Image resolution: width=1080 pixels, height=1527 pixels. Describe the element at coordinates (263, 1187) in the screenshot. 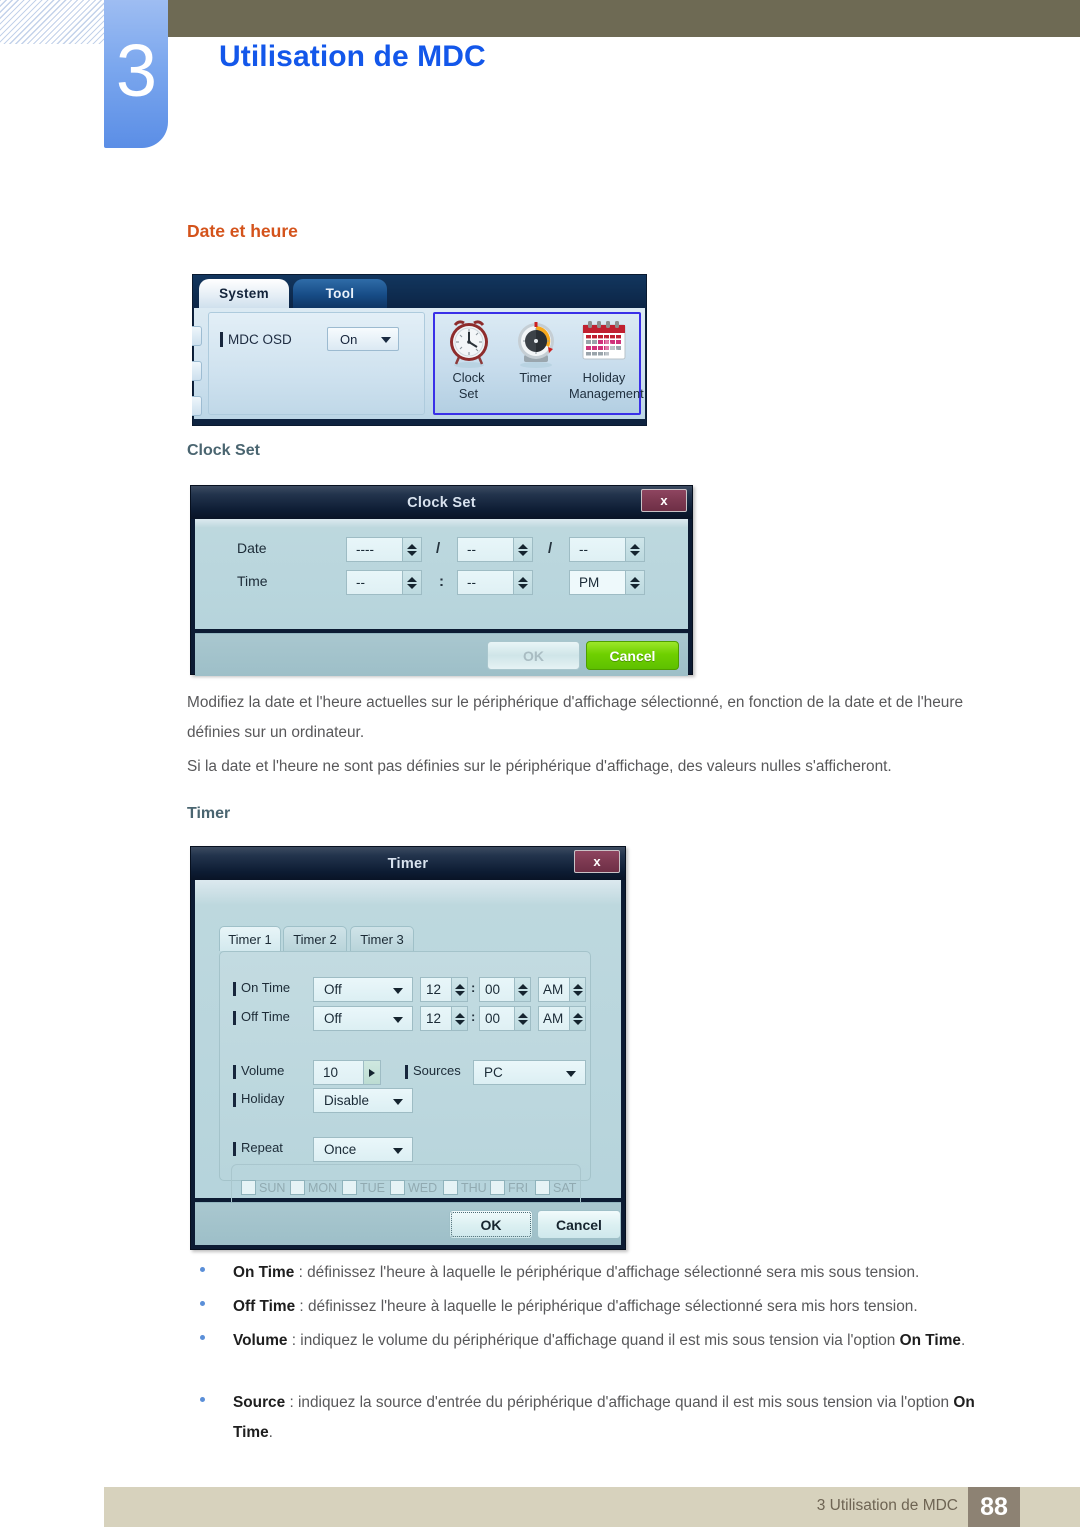

I see `weekday-sun: SUN` at that location.